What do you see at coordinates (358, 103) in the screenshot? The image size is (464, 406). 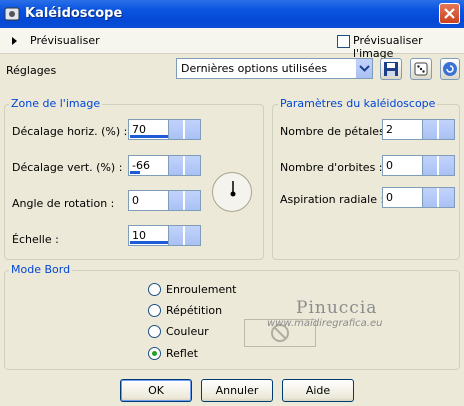 I see `kaleido-params-legend: Paramètres du kaléidoscope` at bounding box center [358, 103].